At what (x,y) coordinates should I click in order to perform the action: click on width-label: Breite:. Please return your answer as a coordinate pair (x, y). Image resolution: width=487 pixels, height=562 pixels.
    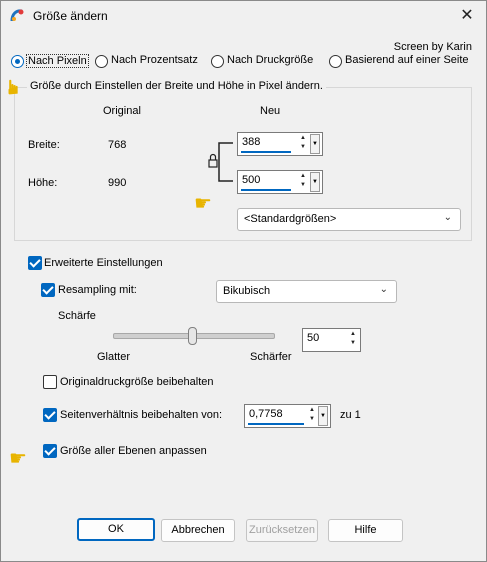
    Looking at the image, I should click on (44, 145).